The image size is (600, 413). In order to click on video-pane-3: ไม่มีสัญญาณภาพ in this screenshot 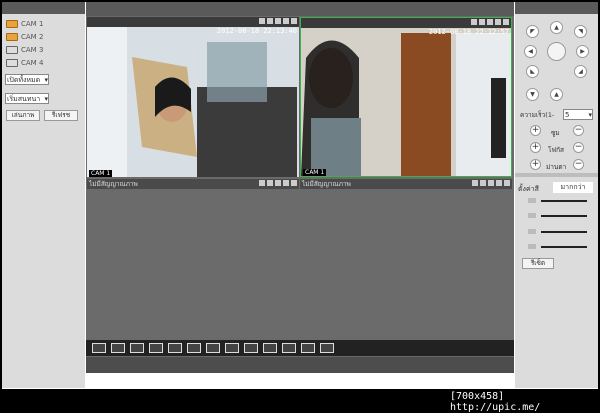, I will do `click(193, 258)`.